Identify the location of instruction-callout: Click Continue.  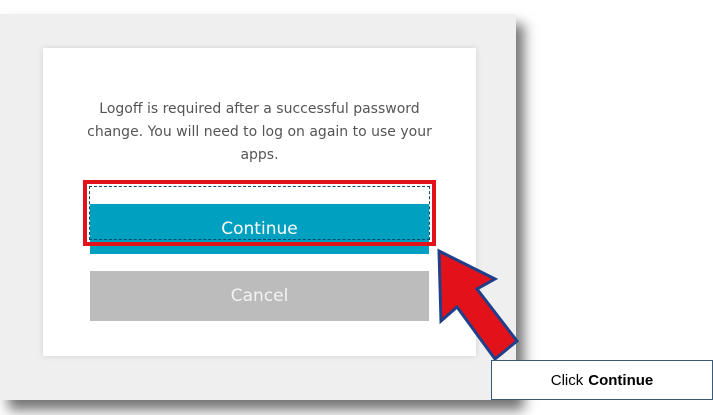
(602, 380).